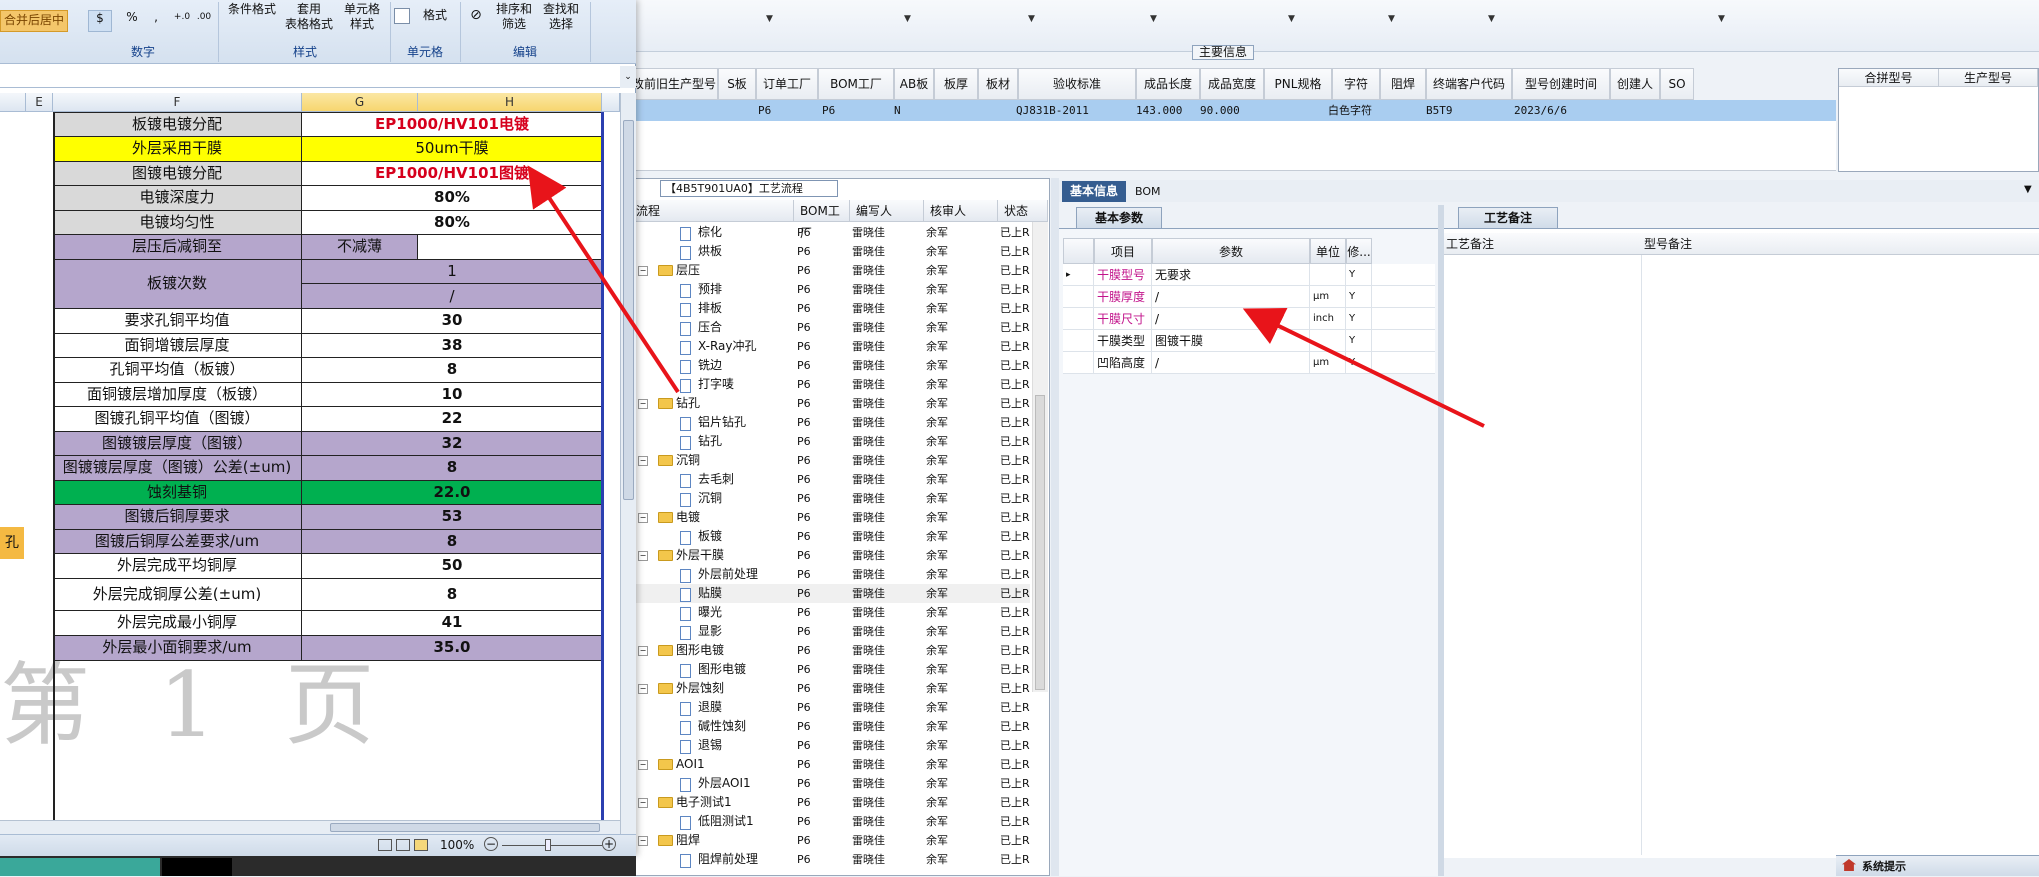 This screenshot has height=877, width=2039. What do you see at coordinates (561, 17) in the screenshot?
I see `find-select-button: 查找和 选择` at bounding box center [561, 17].